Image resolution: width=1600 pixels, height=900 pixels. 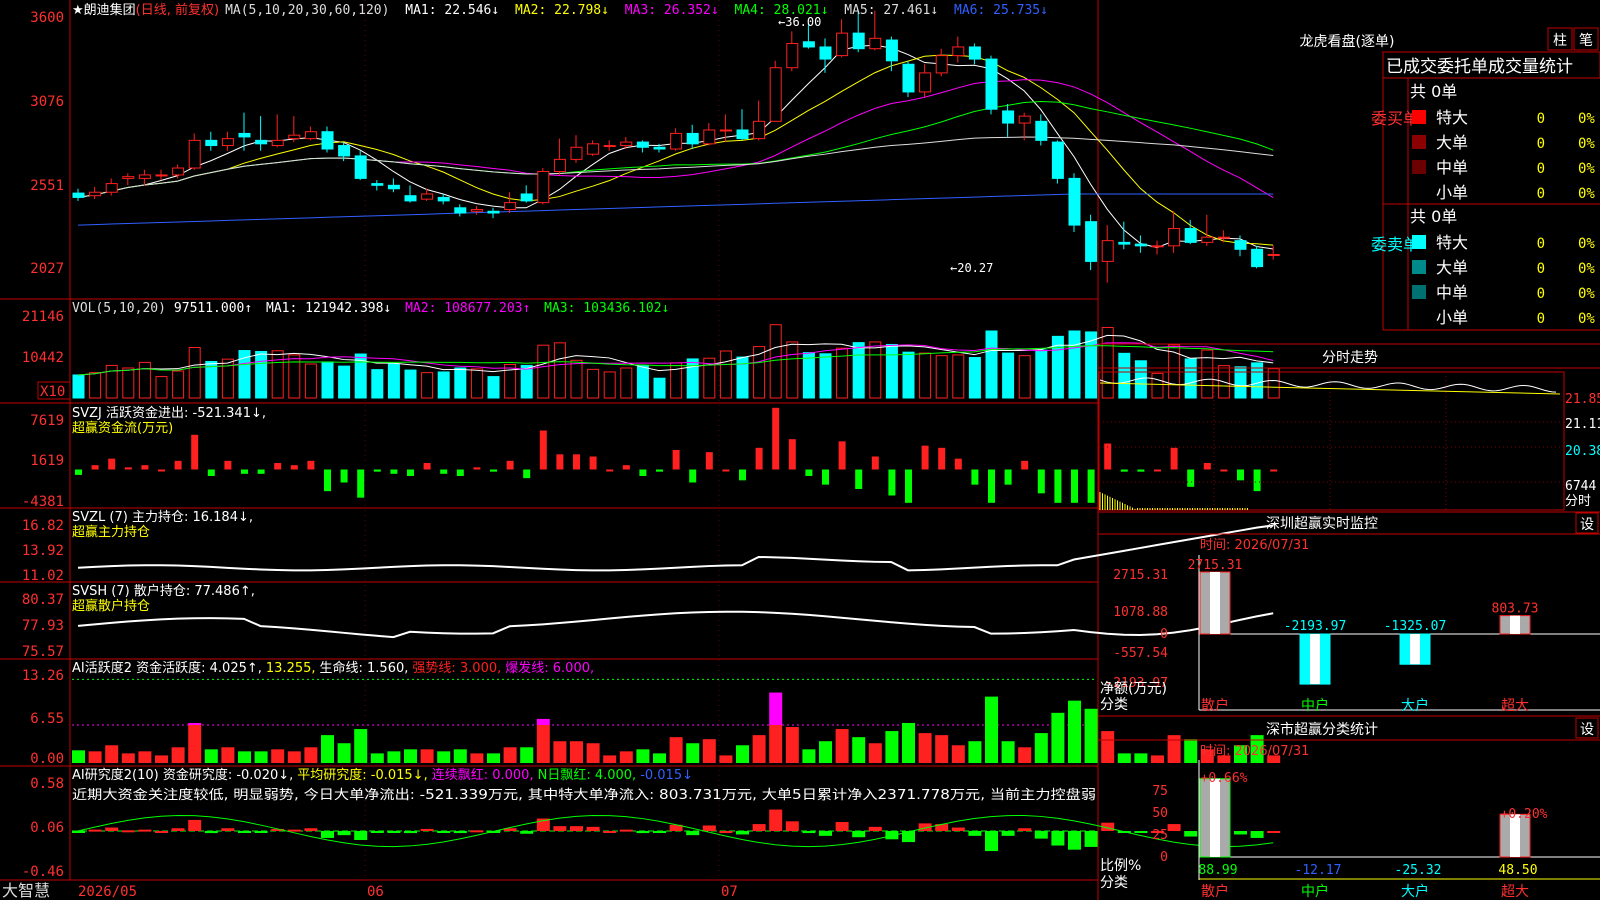 I want to click on svsh-line, so click(x=675, y=624).